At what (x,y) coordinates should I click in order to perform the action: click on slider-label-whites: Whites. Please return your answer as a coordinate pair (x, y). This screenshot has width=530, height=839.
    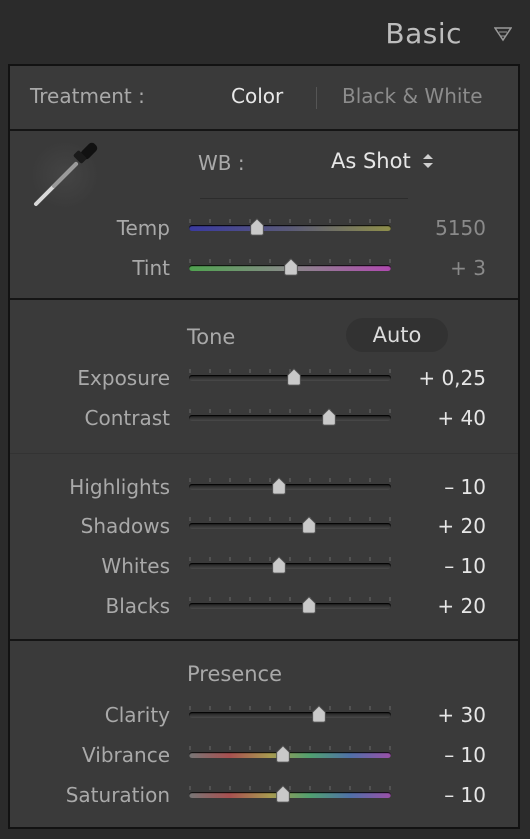
    Looking at the image, I should click on (135, 566).